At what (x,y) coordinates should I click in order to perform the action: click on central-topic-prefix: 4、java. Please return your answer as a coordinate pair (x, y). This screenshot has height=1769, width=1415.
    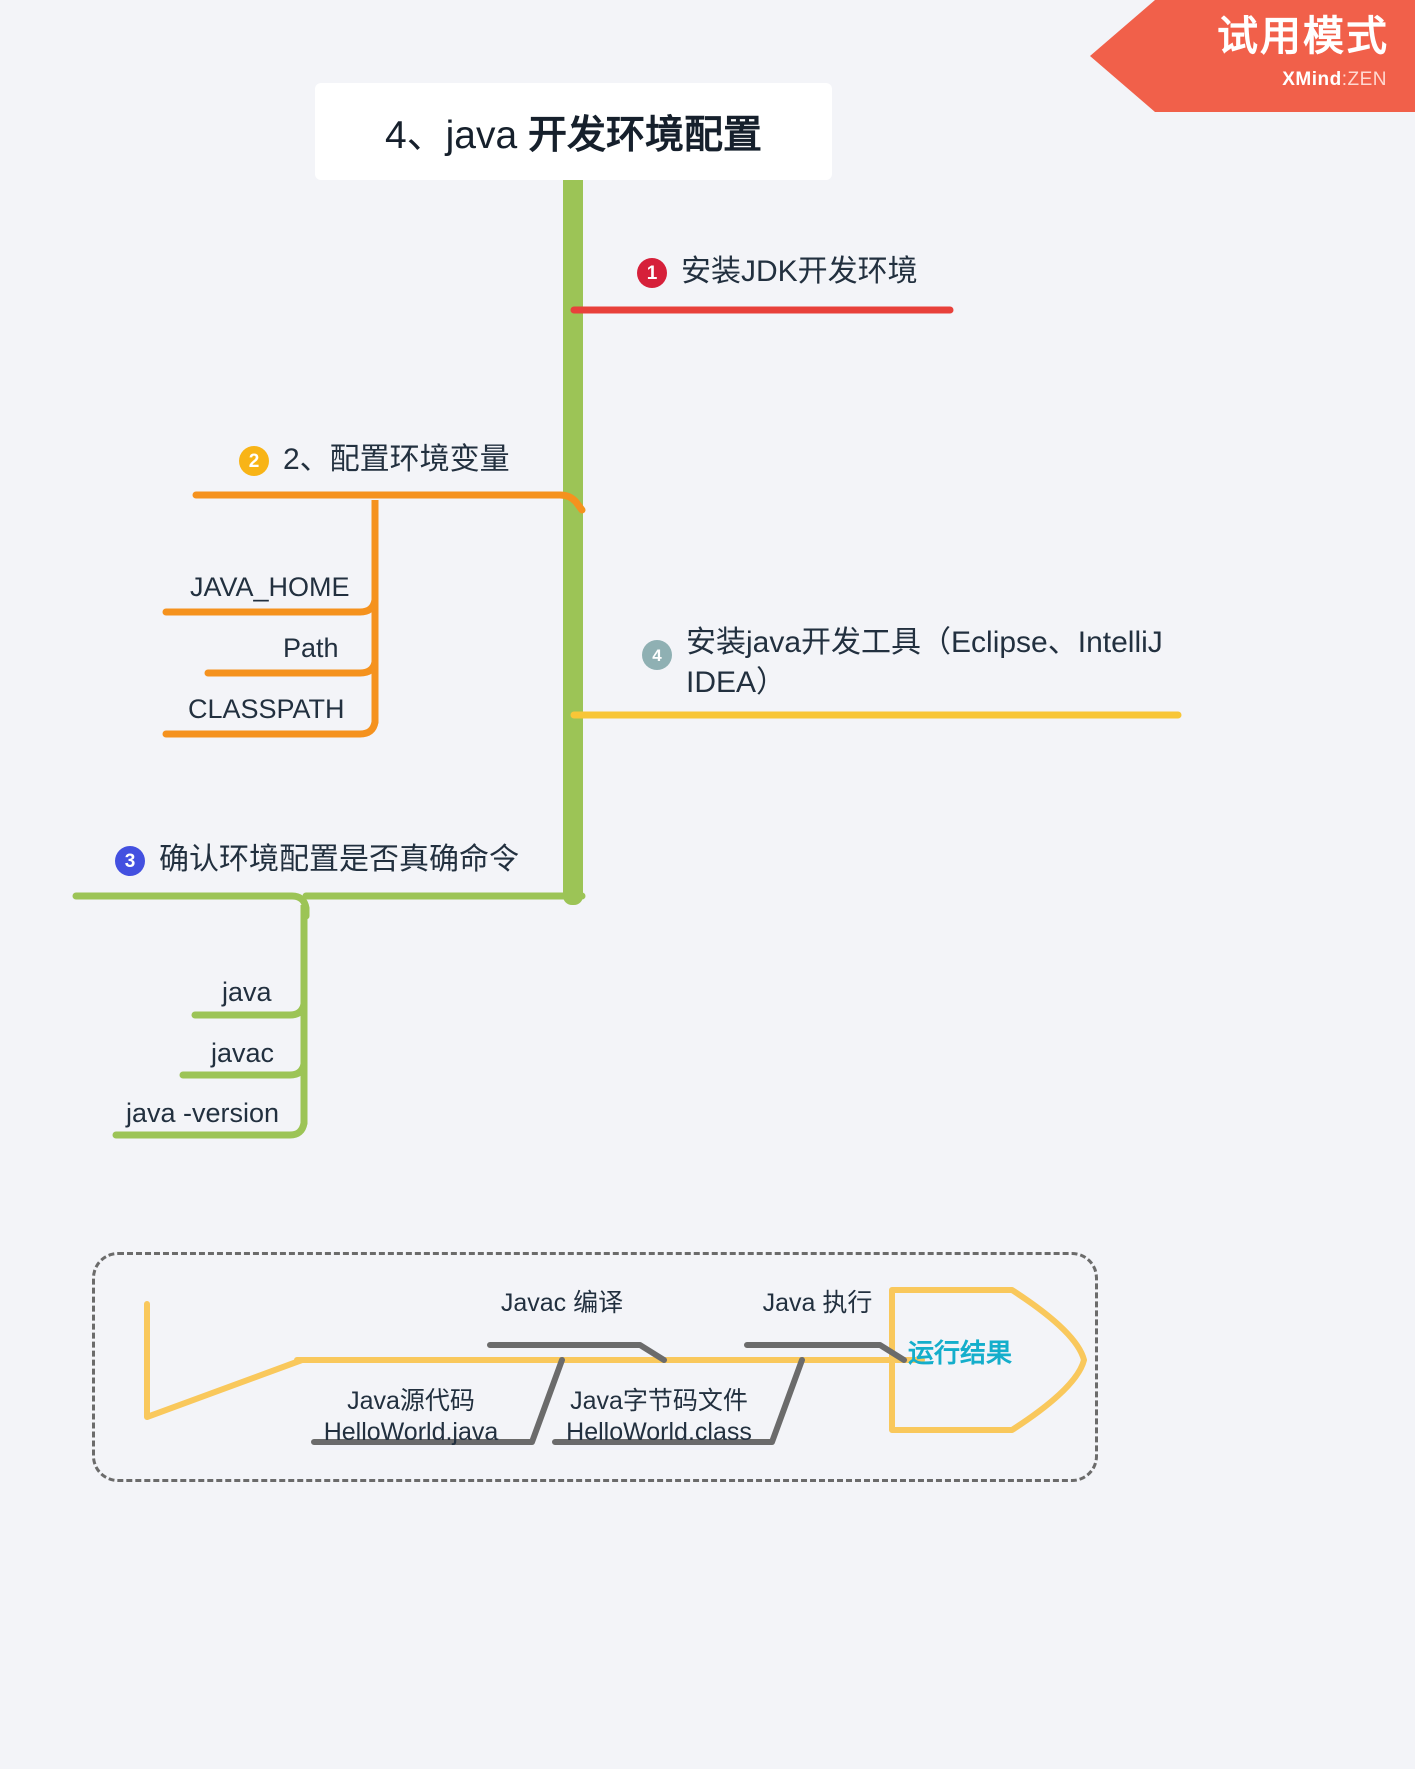
    Looking at the image, I should click on (456, 135).